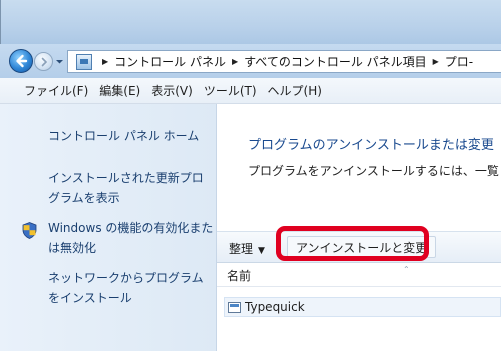 The image size is (501, 351). Describe the element at coordinates (275, 307) in the screenshot. I see `program-name: Typequick` at that location.